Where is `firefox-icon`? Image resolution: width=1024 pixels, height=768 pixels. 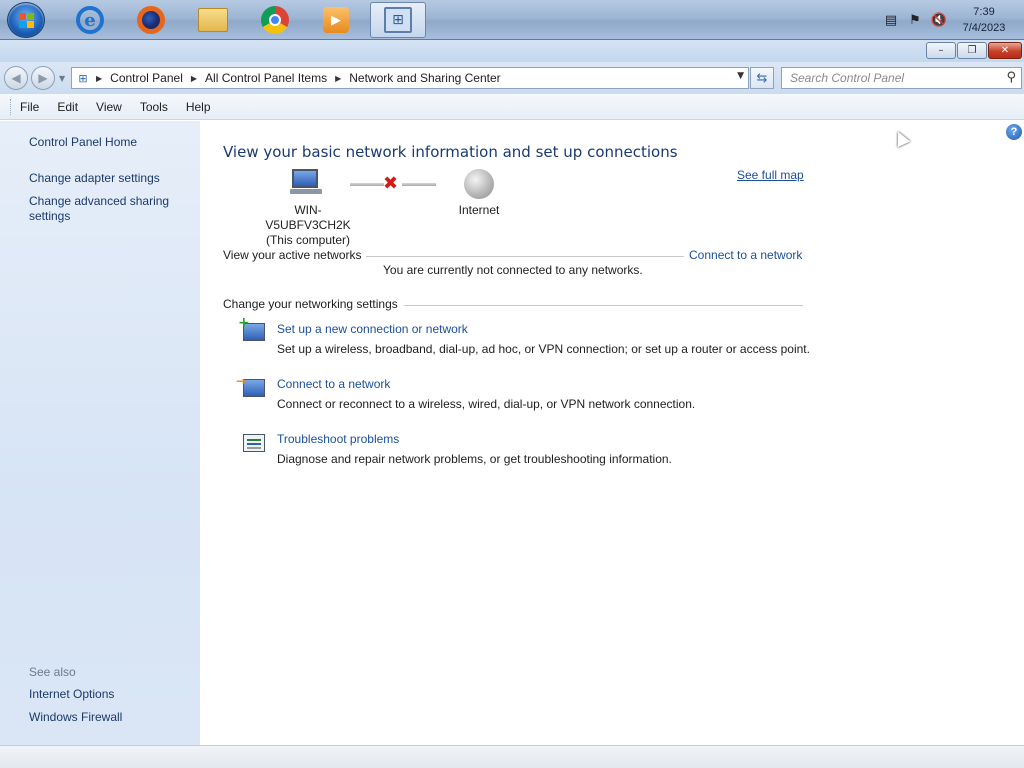 firefox-icon is located at coordinates (151, 20).